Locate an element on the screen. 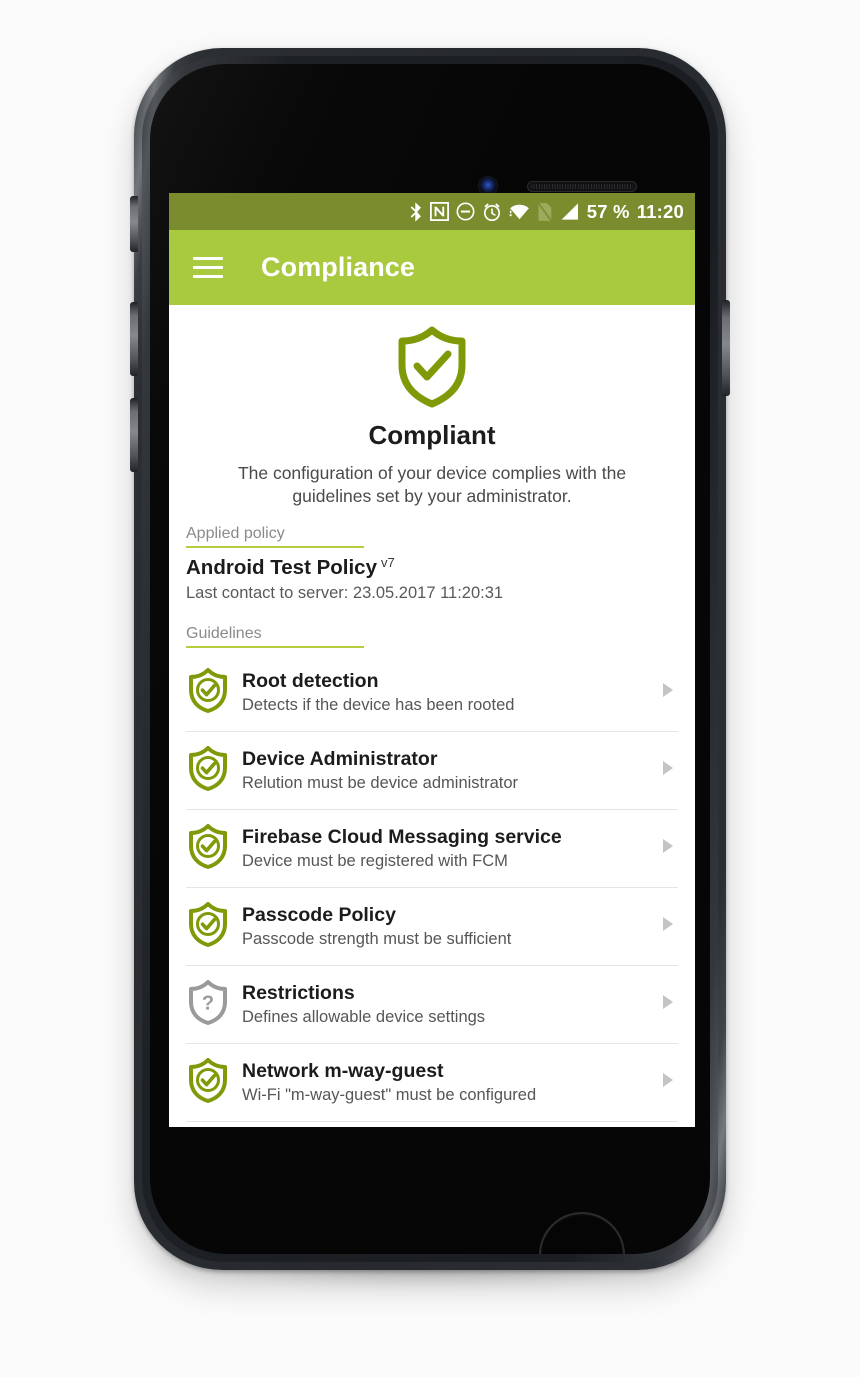  volume-down-button is located at coordinates (134, 435).